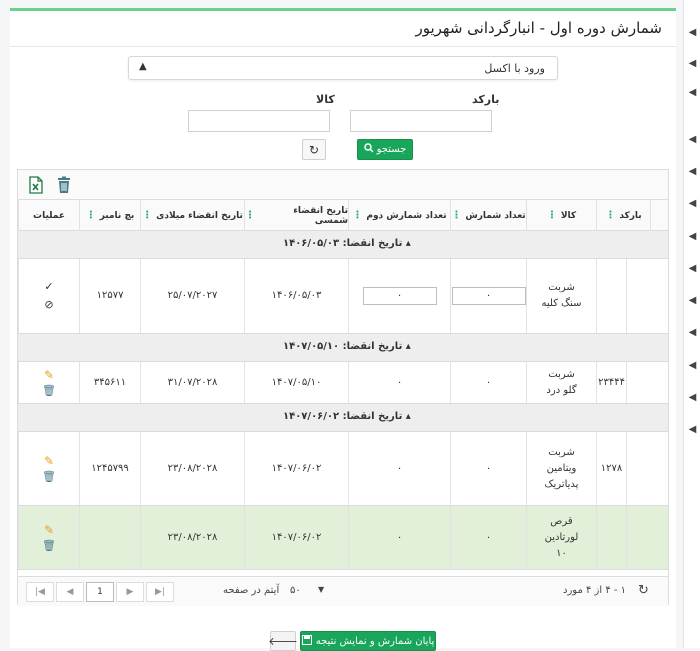  Describe the element at coordinates (623, 215) in the screenshot. I see `column-header-barcode: بارکد ⋮` at that location.